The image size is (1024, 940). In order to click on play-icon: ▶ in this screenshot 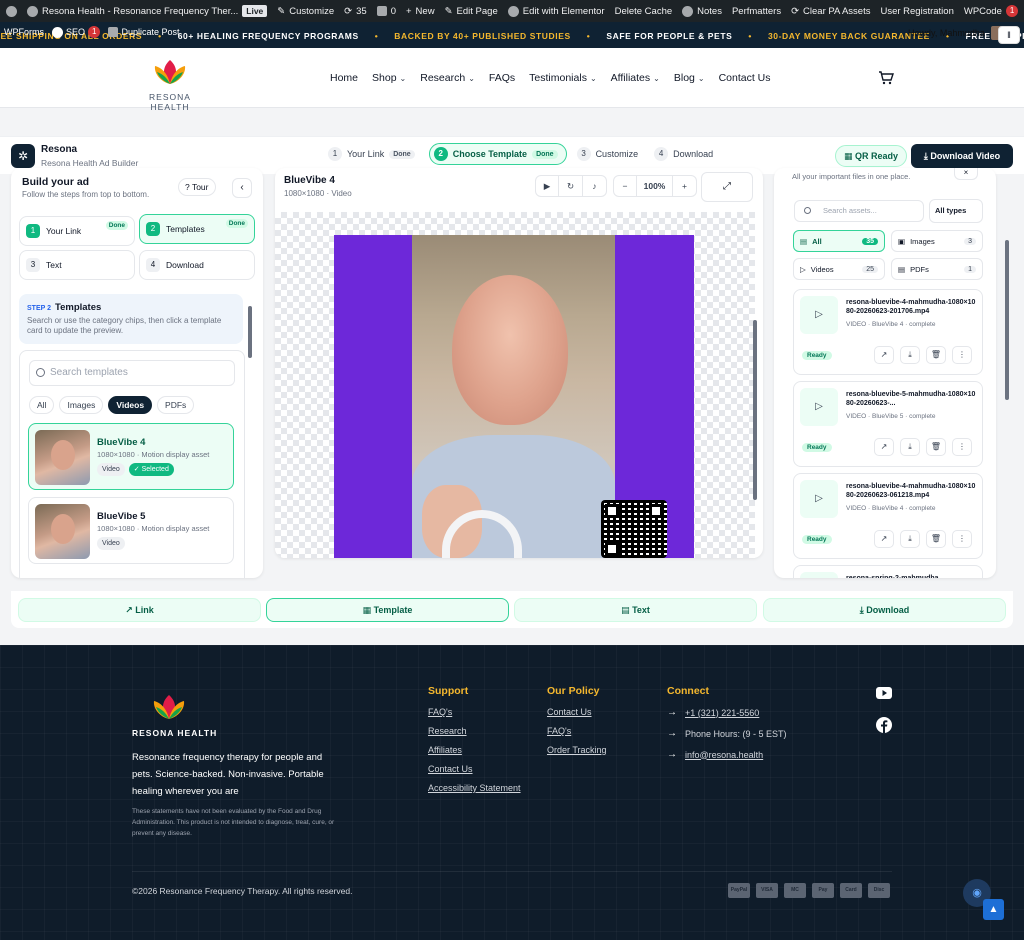, I will do `click(547, 186)`.